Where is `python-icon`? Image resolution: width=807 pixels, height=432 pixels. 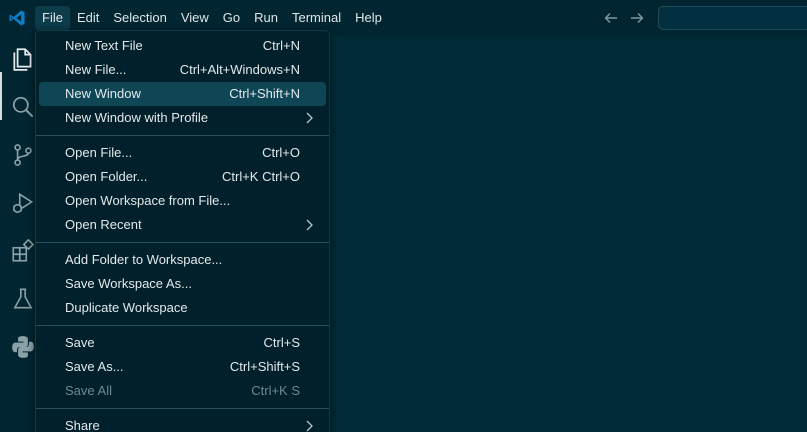
python-icon is located at coordinates (23, 347).